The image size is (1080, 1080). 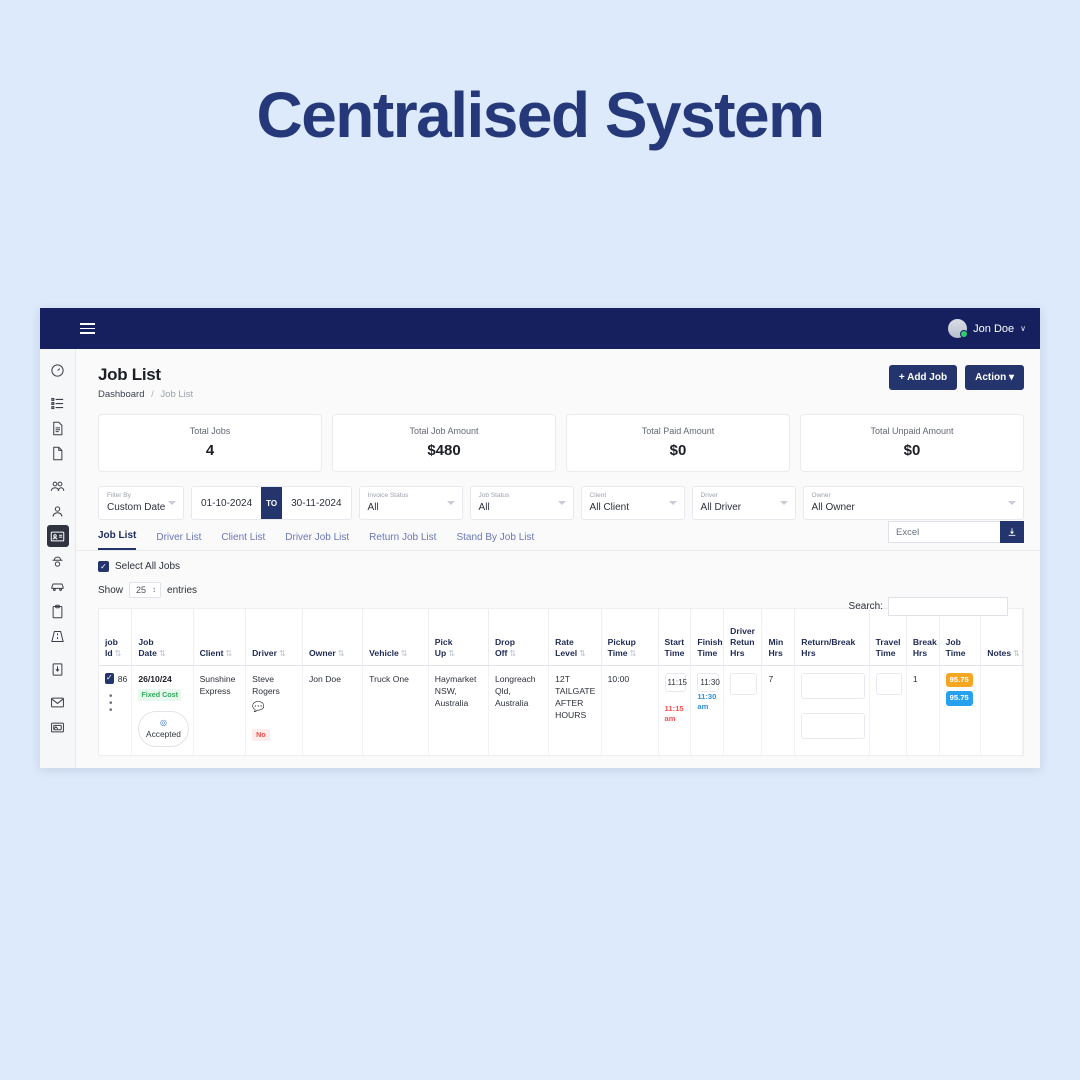 What do you see at coordinates (58, 561) in the screenshot?
I see `sidebar-item-driver` at bounding box center [58, 561].